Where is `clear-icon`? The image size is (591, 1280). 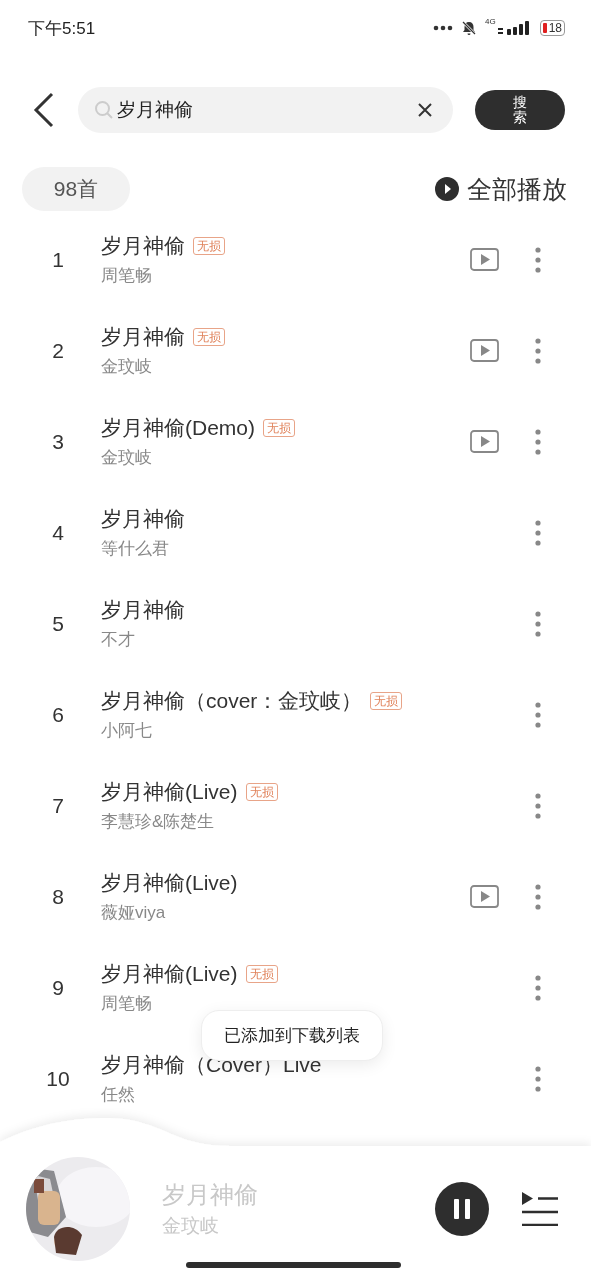
clear-icon is located at coordinates (425, 110).